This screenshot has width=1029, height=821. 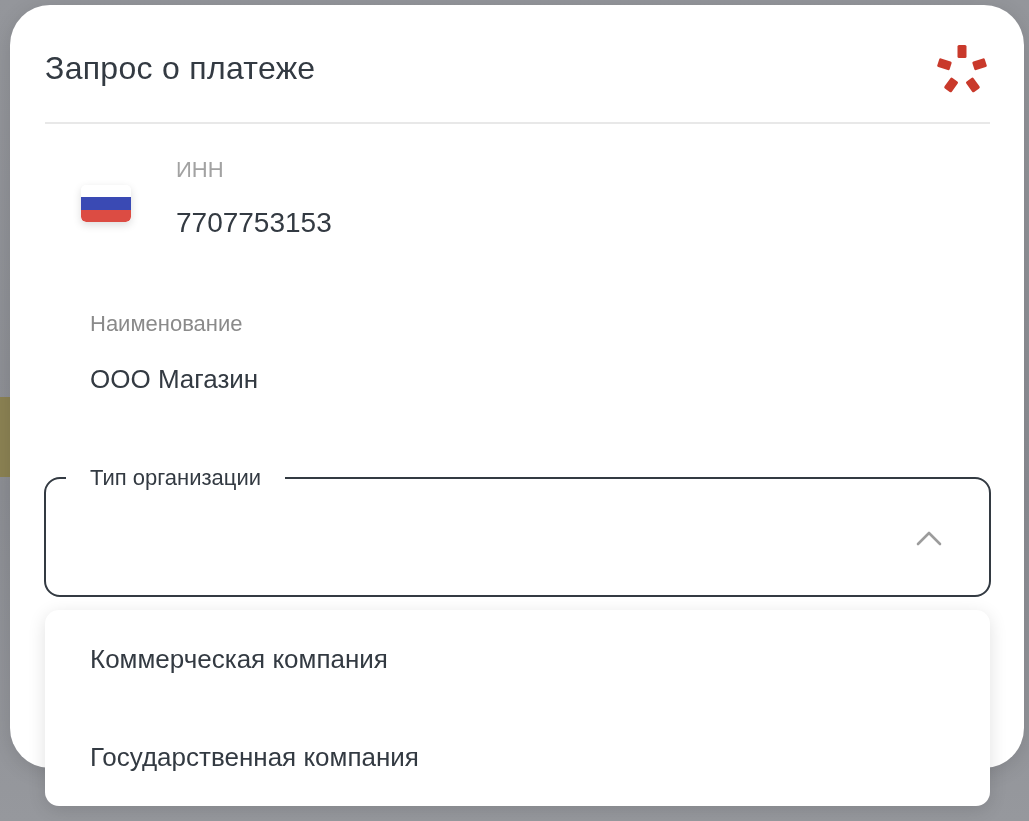 What do you see at coordinates (254, 223) in the screenshot?
I see `inn-value: 7707753153` at bounding box center [254, 223].